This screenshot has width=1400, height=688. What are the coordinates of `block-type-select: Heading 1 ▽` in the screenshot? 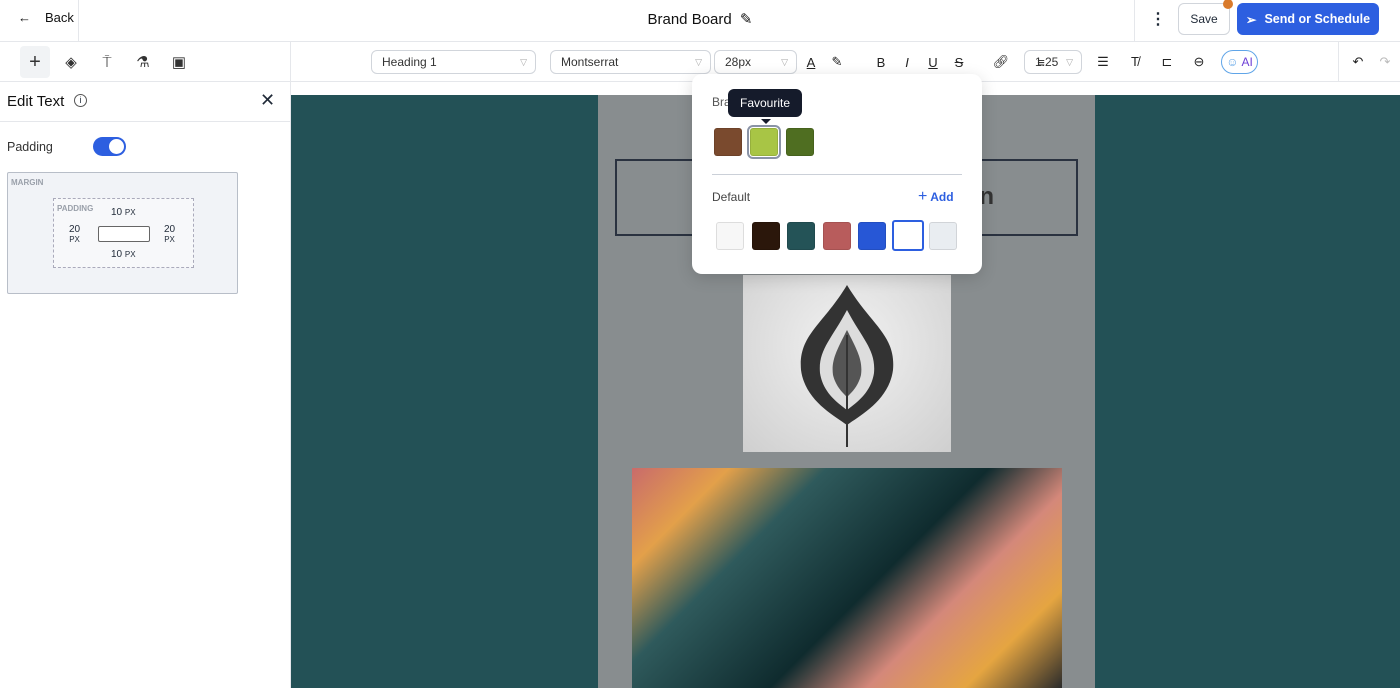 It's located at (453, 62).